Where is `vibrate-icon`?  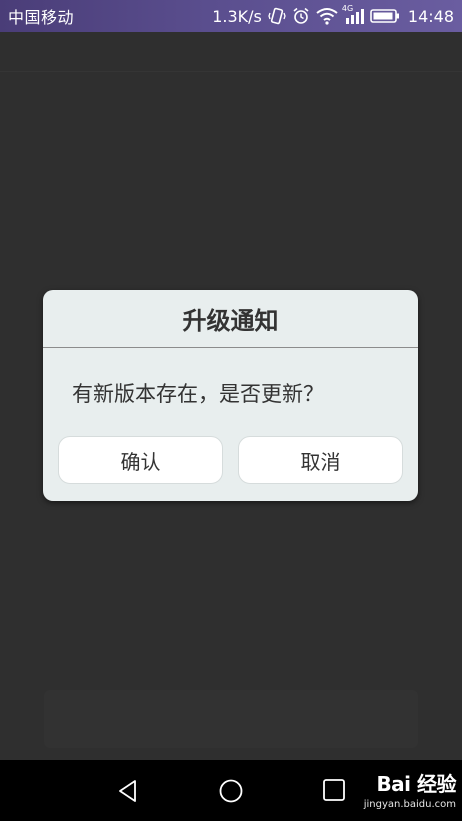
vibrate-icon is located at coordinates (277, 16).